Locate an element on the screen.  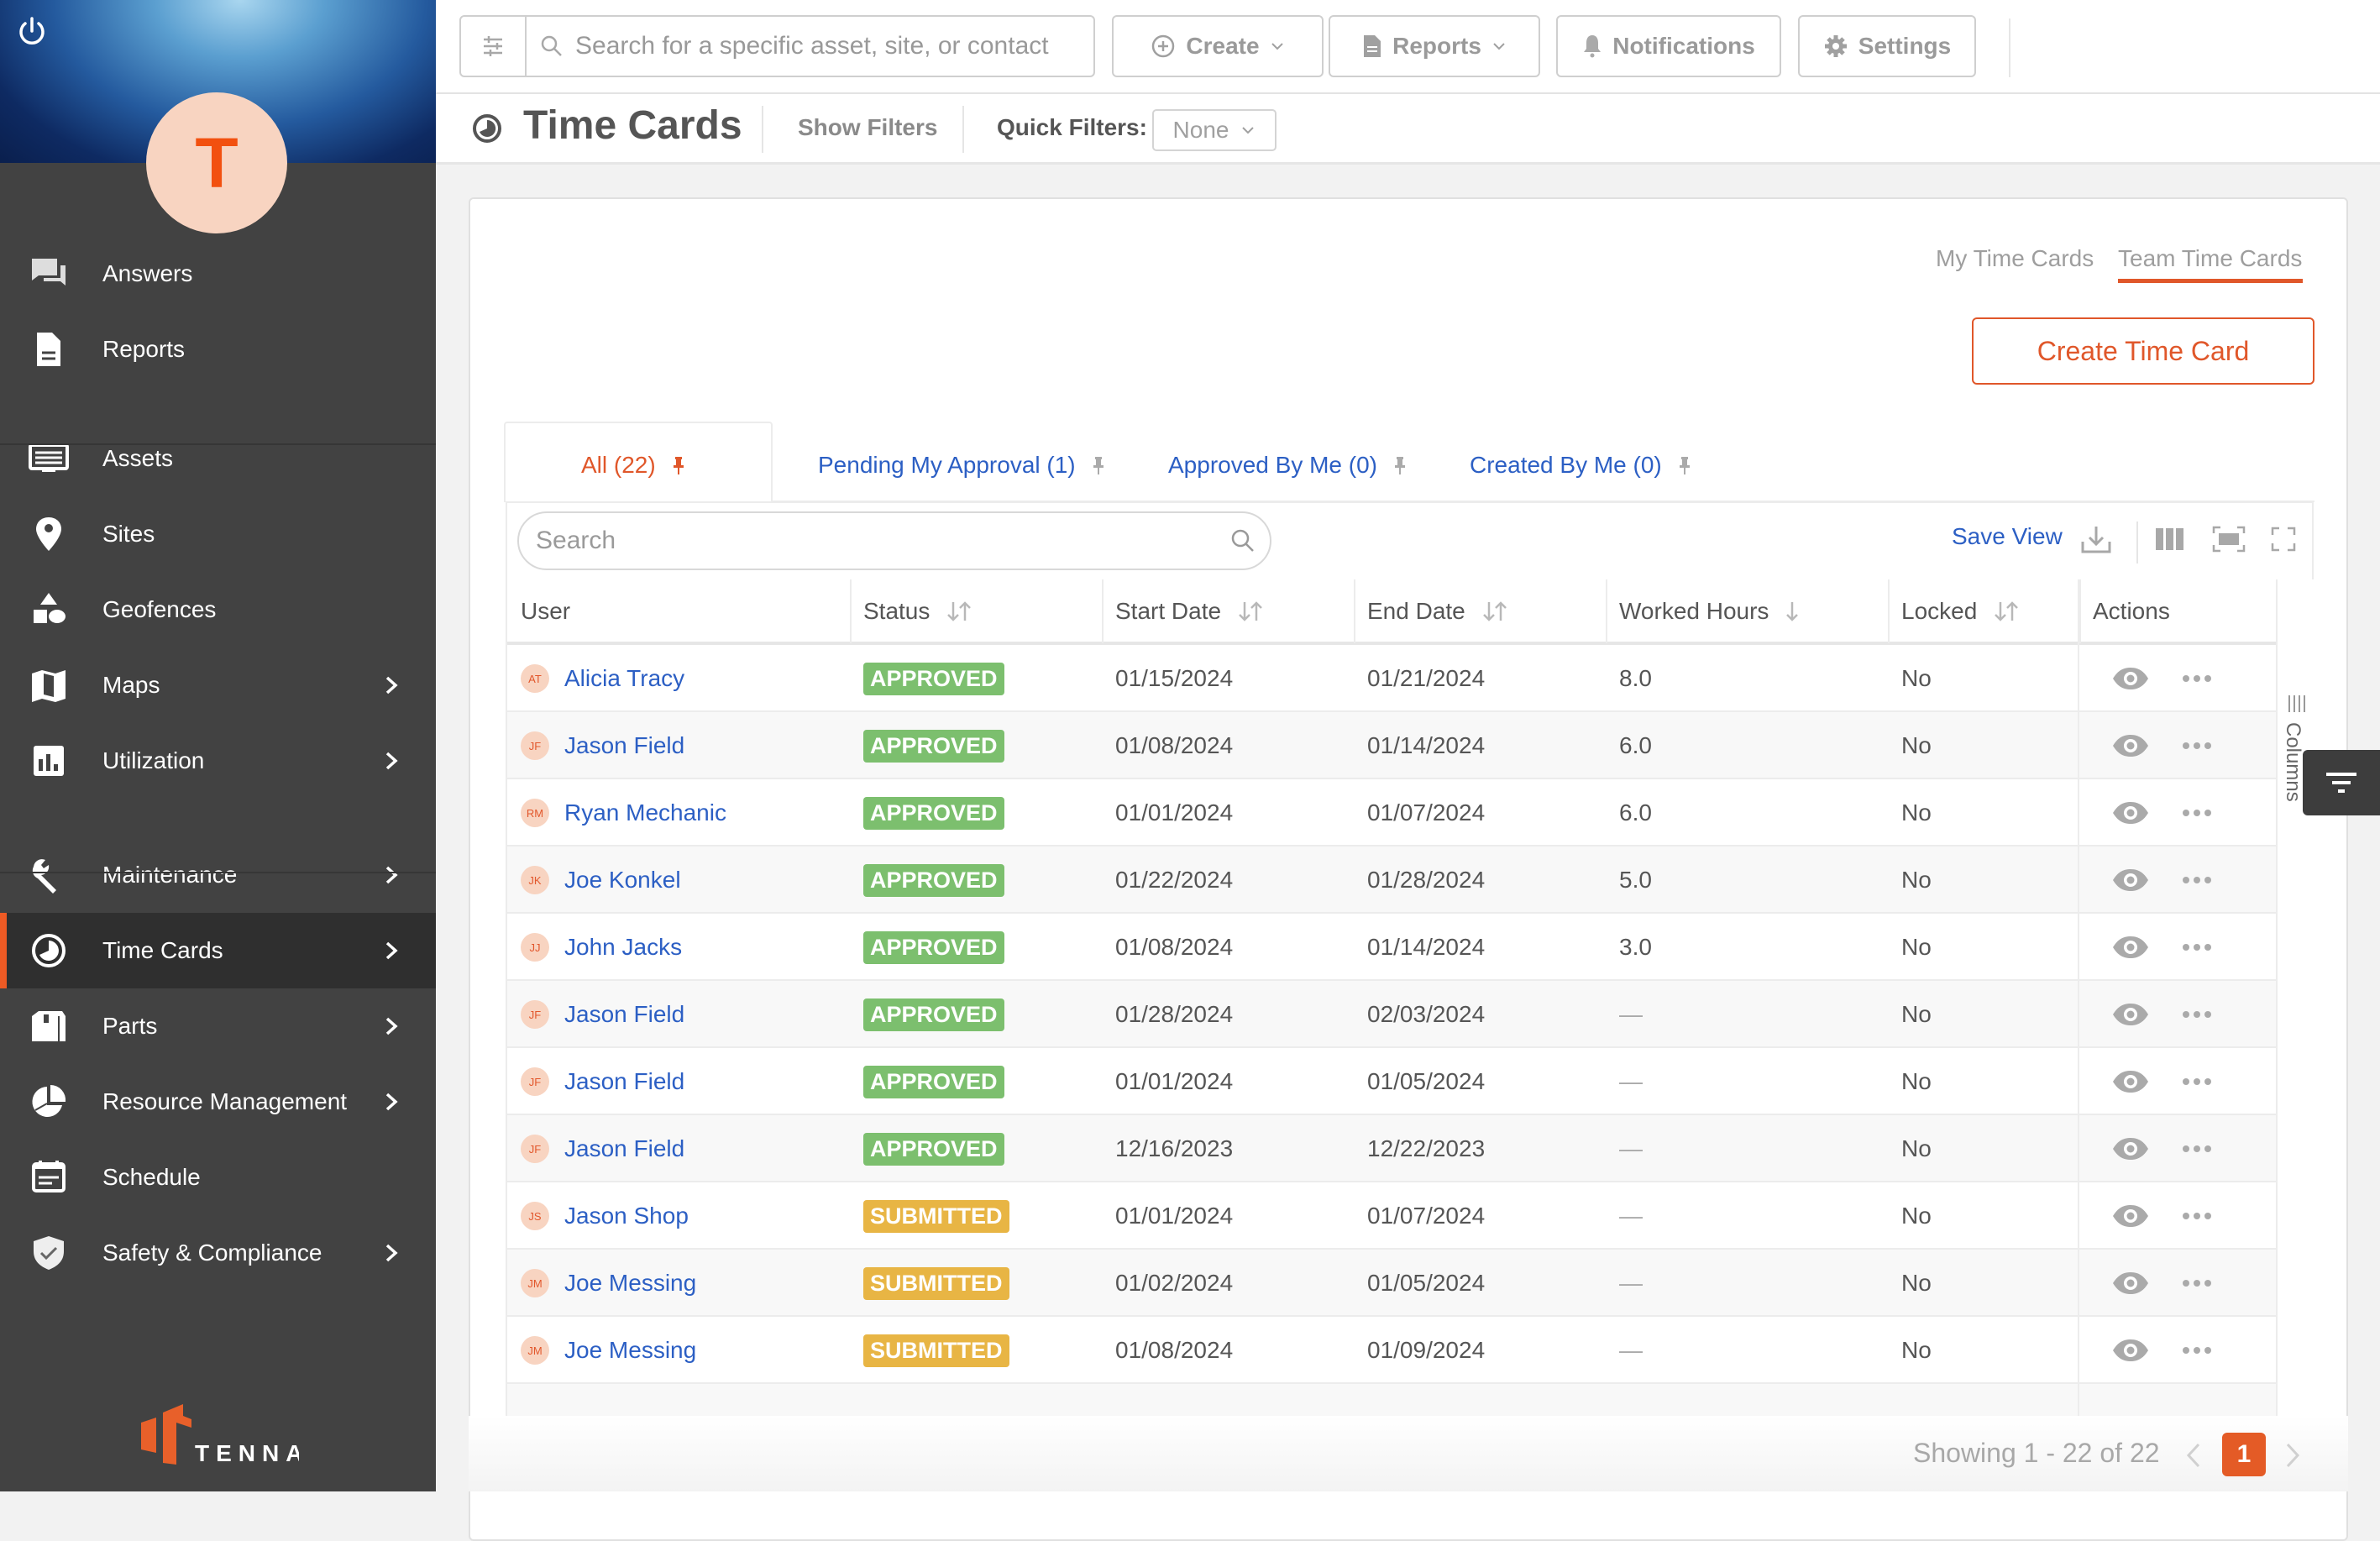
column-header-locked: Locked is located at coordinates (1961, 611).